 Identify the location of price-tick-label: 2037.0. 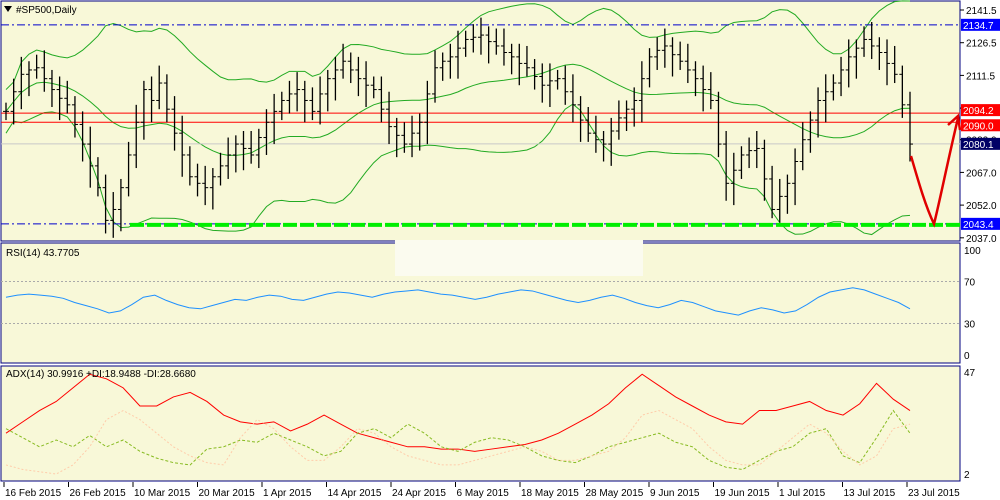
(981, 239).